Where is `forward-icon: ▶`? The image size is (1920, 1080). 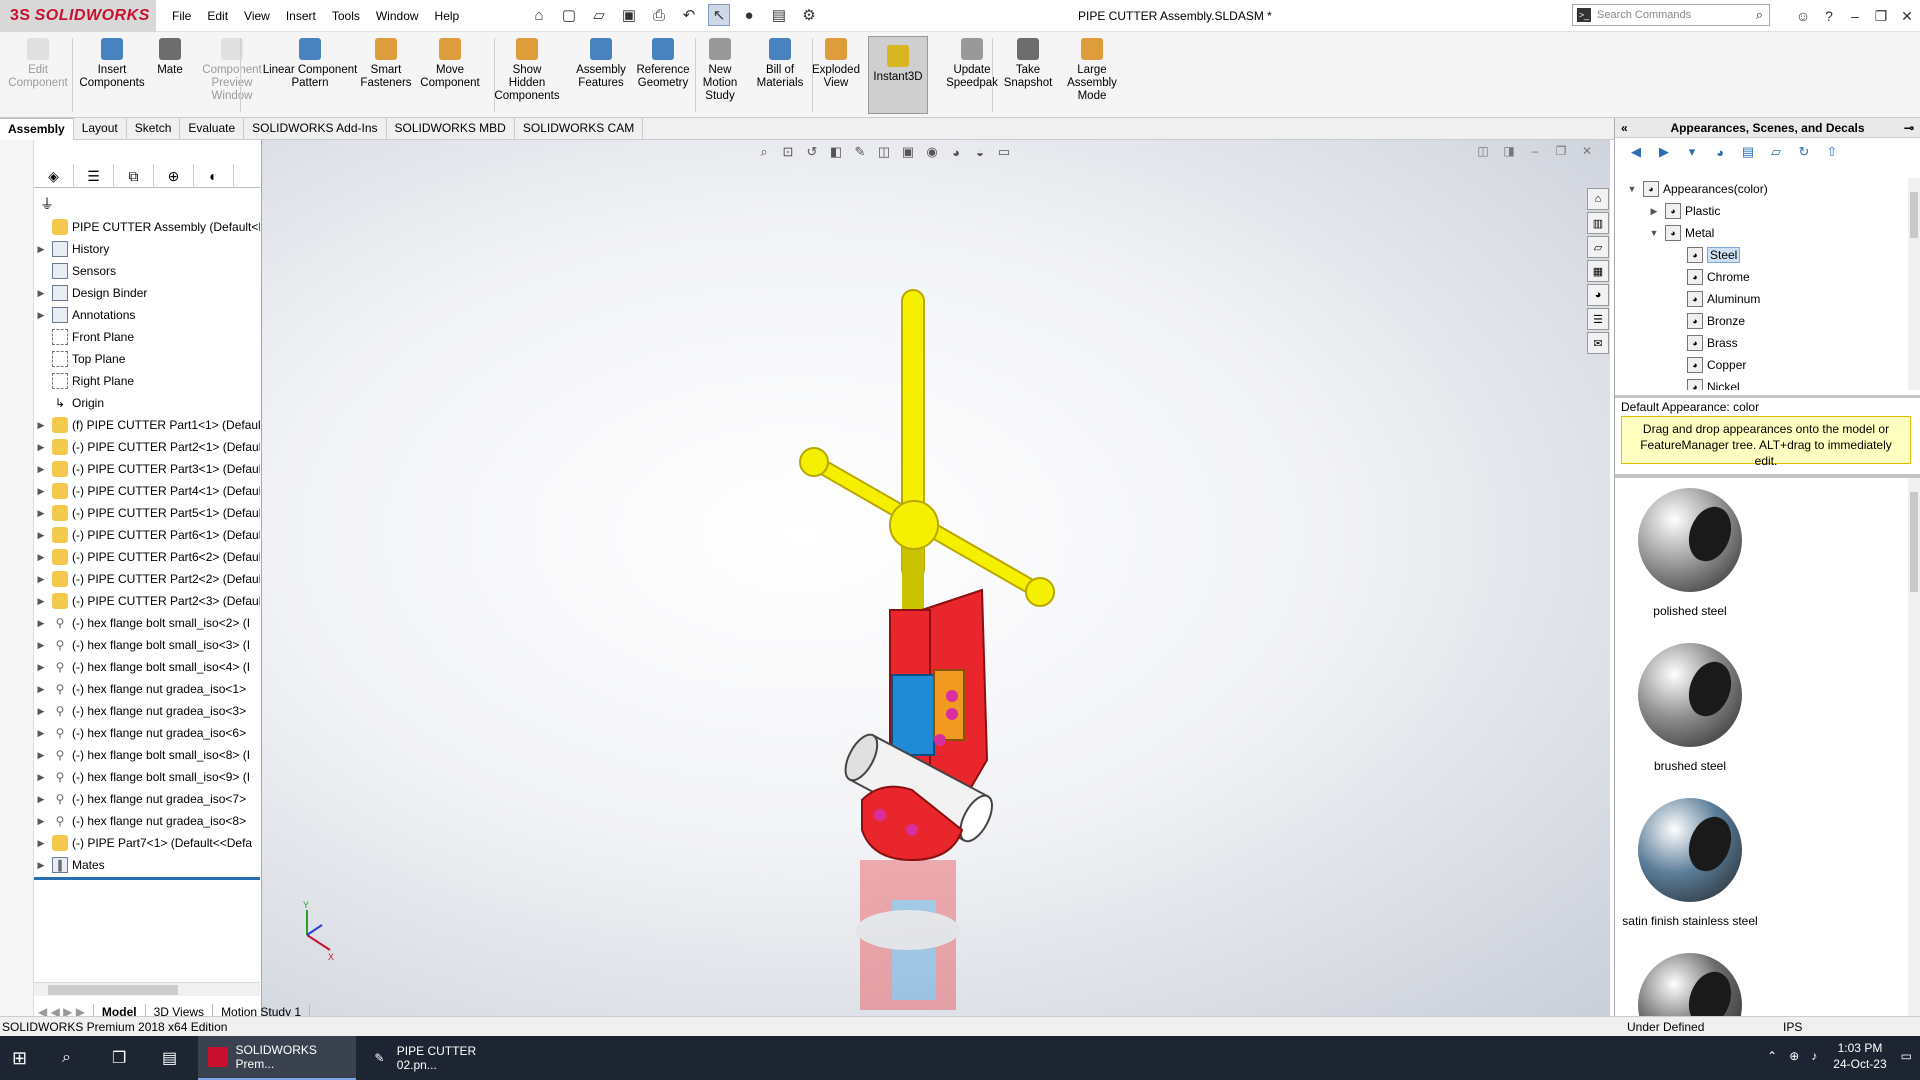
forward-icon: ▶ is located at coordinates (1664, 152).